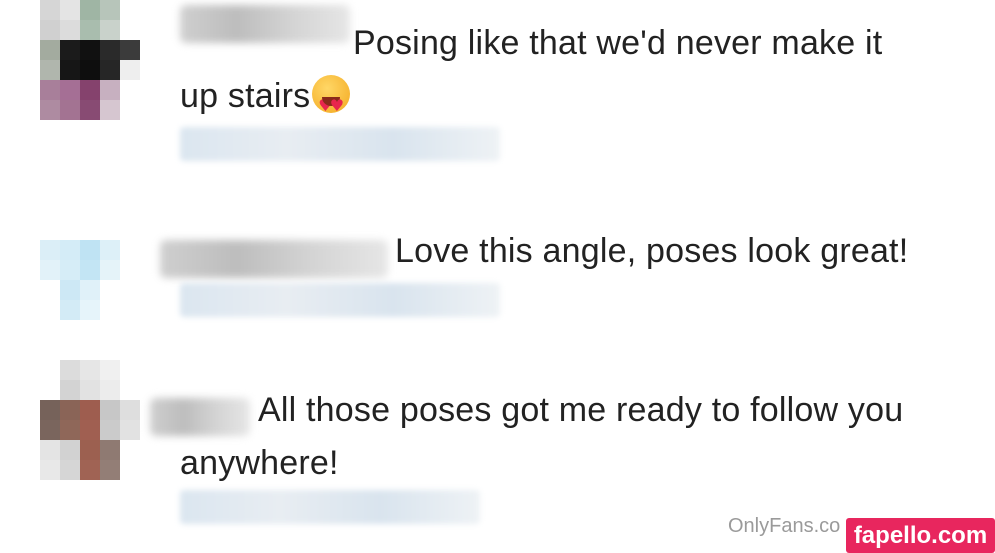 Image resolution: width=995 pixels, height=553 pixels. I want to click on comment-text: Love this angle, poses look great!, so click(651, 251).